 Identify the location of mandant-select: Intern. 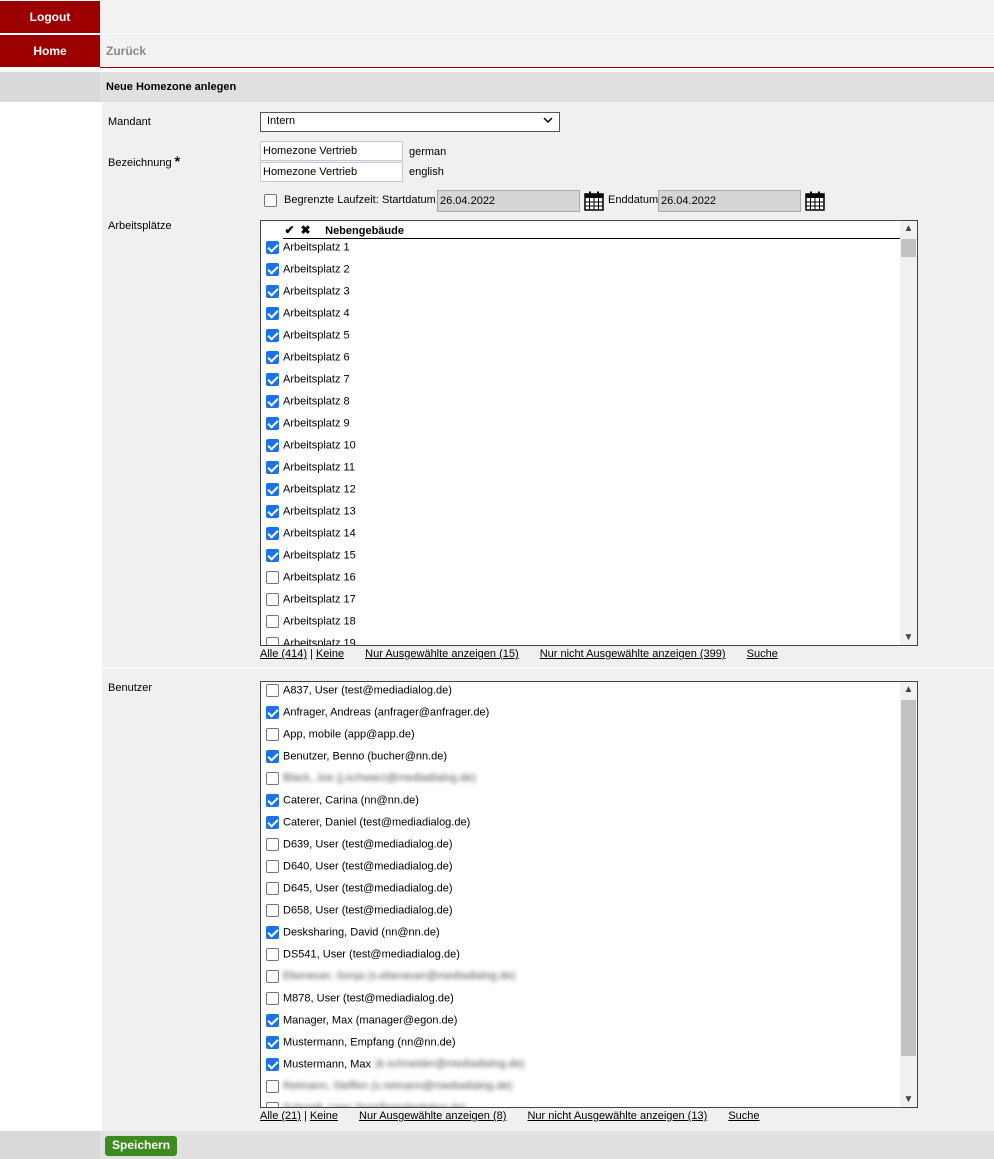
(410, 122).